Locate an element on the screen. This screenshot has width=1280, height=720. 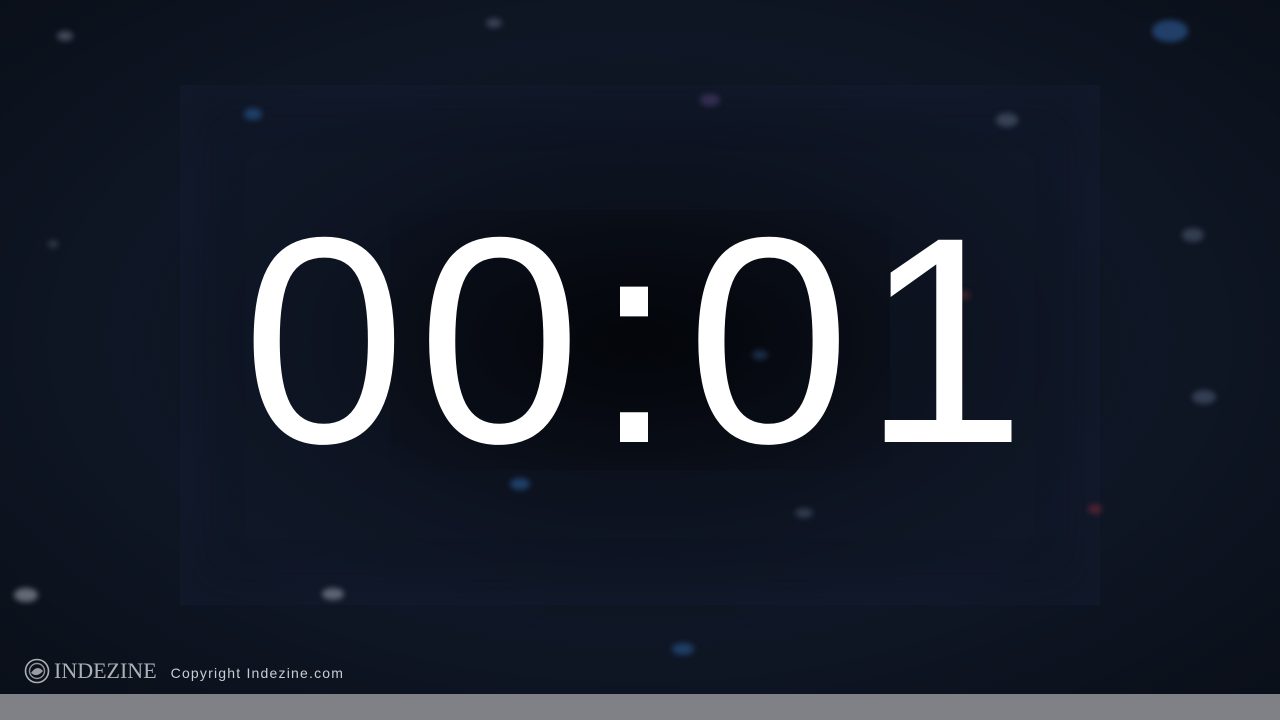
footer-branding: INDEZINE Copyright Indezine.com is located at coordinates (184, 671).